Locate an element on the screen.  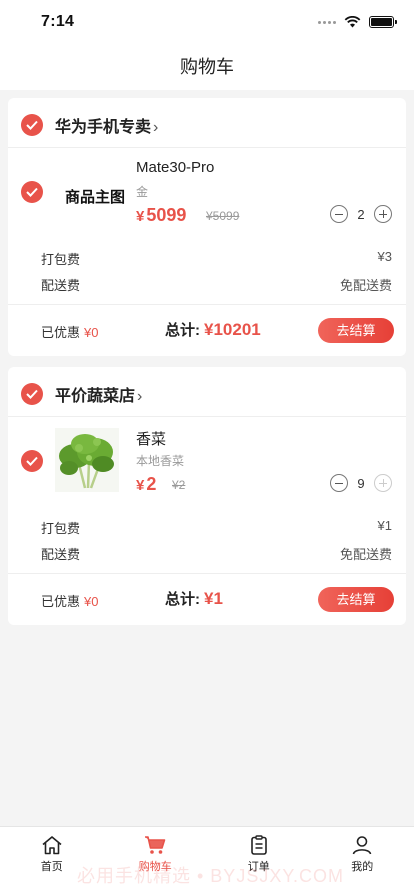
product-spec: 本地香菜 is located at coordinates (160, 461).